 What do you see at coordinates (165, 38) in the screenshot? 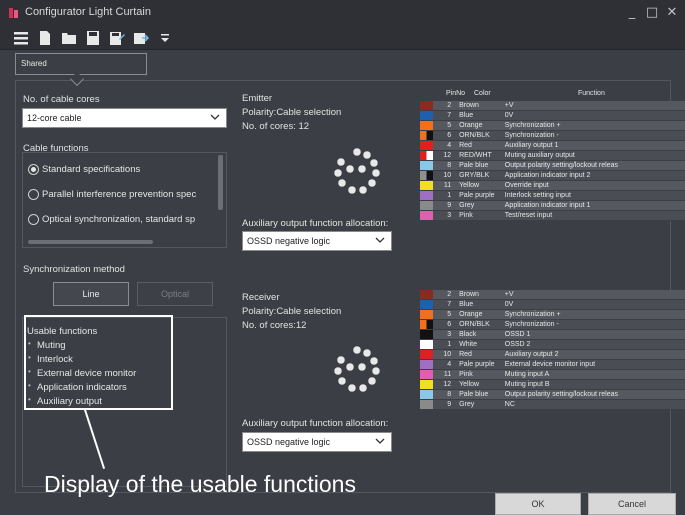
I see `dropdown-icon` at bounding box center [165, 38].